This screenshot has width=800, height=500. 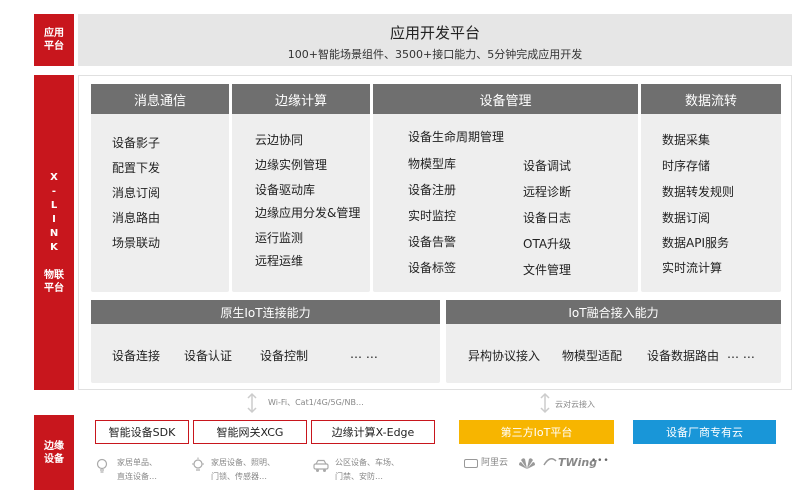 What do you see at coordinates (208, 356) in the screenshot?
I see `native-iot-item: 设备认证` at bounding box center [208, 356].